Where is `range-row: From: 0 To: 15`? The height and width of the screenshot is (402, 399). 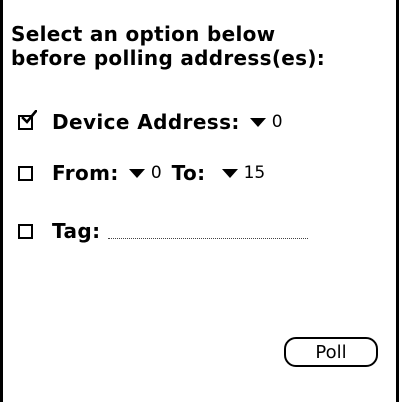 range-row: From: 0 To: 15 is located at coordinates (141, 173).